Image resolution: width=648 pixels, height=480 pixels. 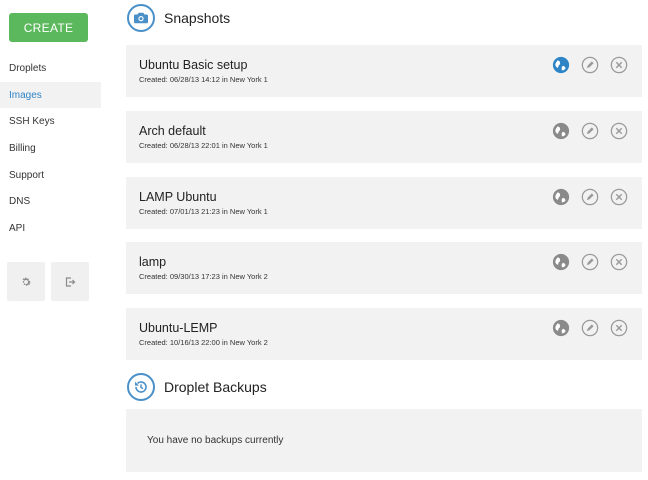 I want to click on sidebar-item-ssh-keys: SSH Keys, so click(x=50, y=121).